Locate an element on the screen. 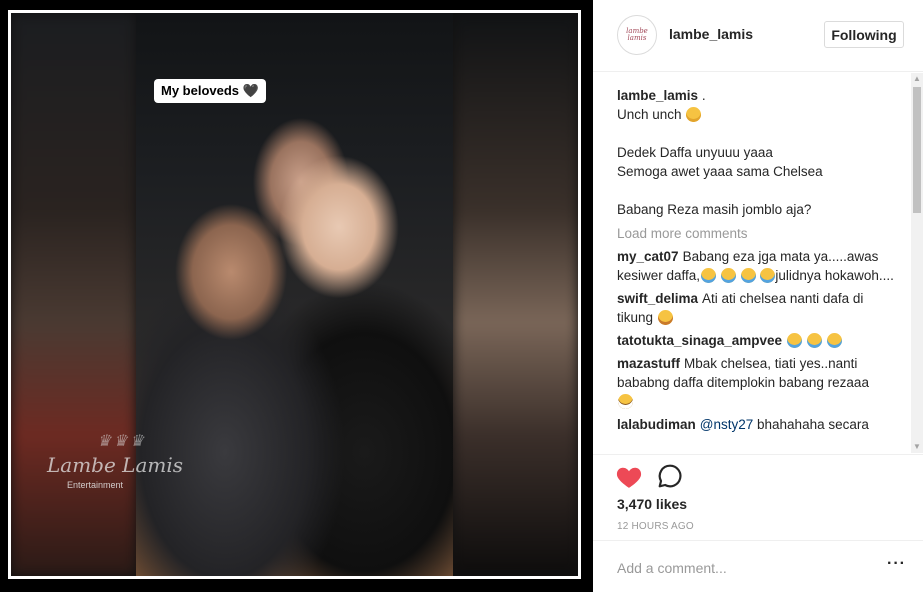 This screenshot has height=592, width=923. comment-item: tatotukta_sinaga_ampvee is located at coordinates (759, 340).